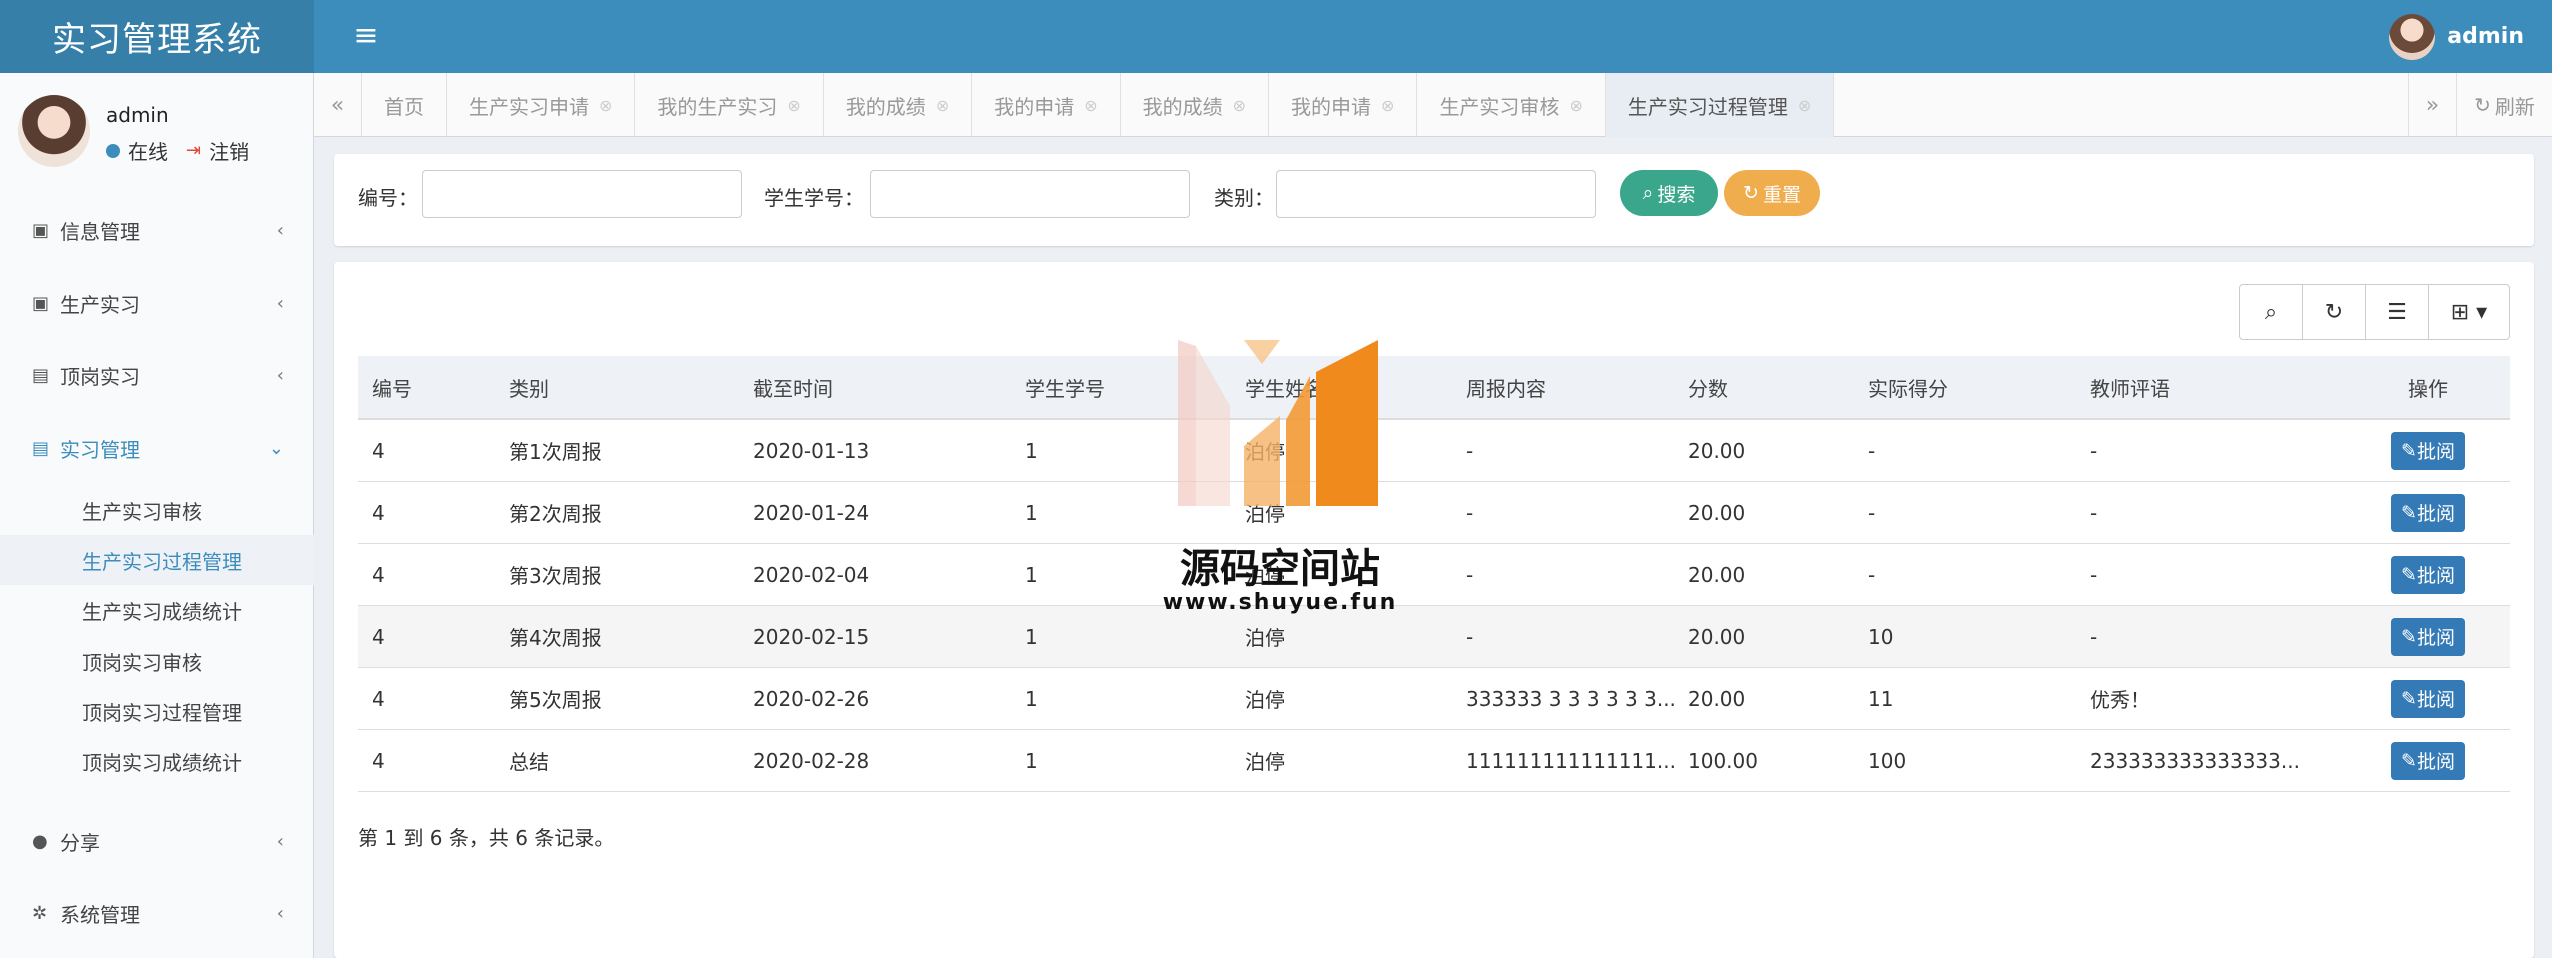 This screenshot has height=958, width=2552. I want to click on sidebar-subitem-production-scores: 生产实习成绩统计, so click(157, 610).